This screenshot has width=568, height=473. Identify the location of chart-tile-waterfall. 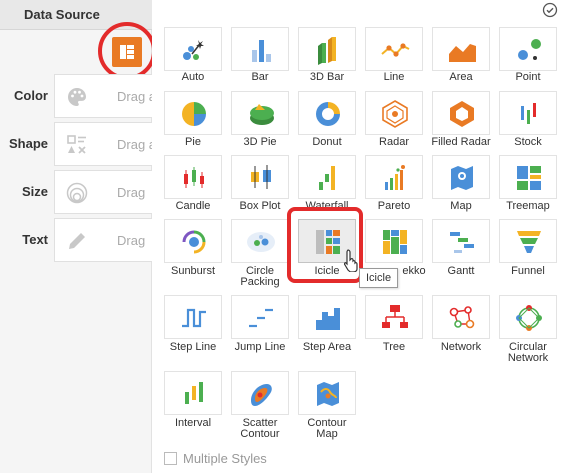
(327, 177).